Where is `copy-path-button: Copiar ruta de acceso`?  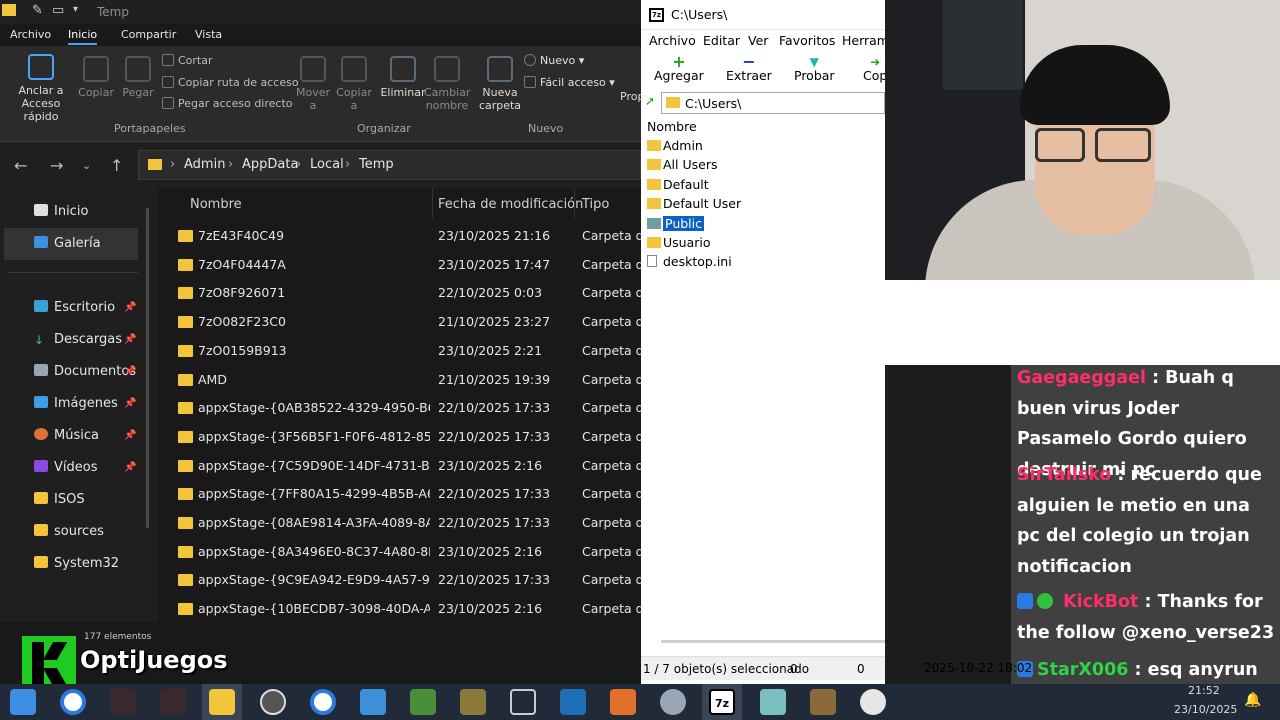 copy-path-button: Copiar ruta de acceso is located at coordinates (230, 82).